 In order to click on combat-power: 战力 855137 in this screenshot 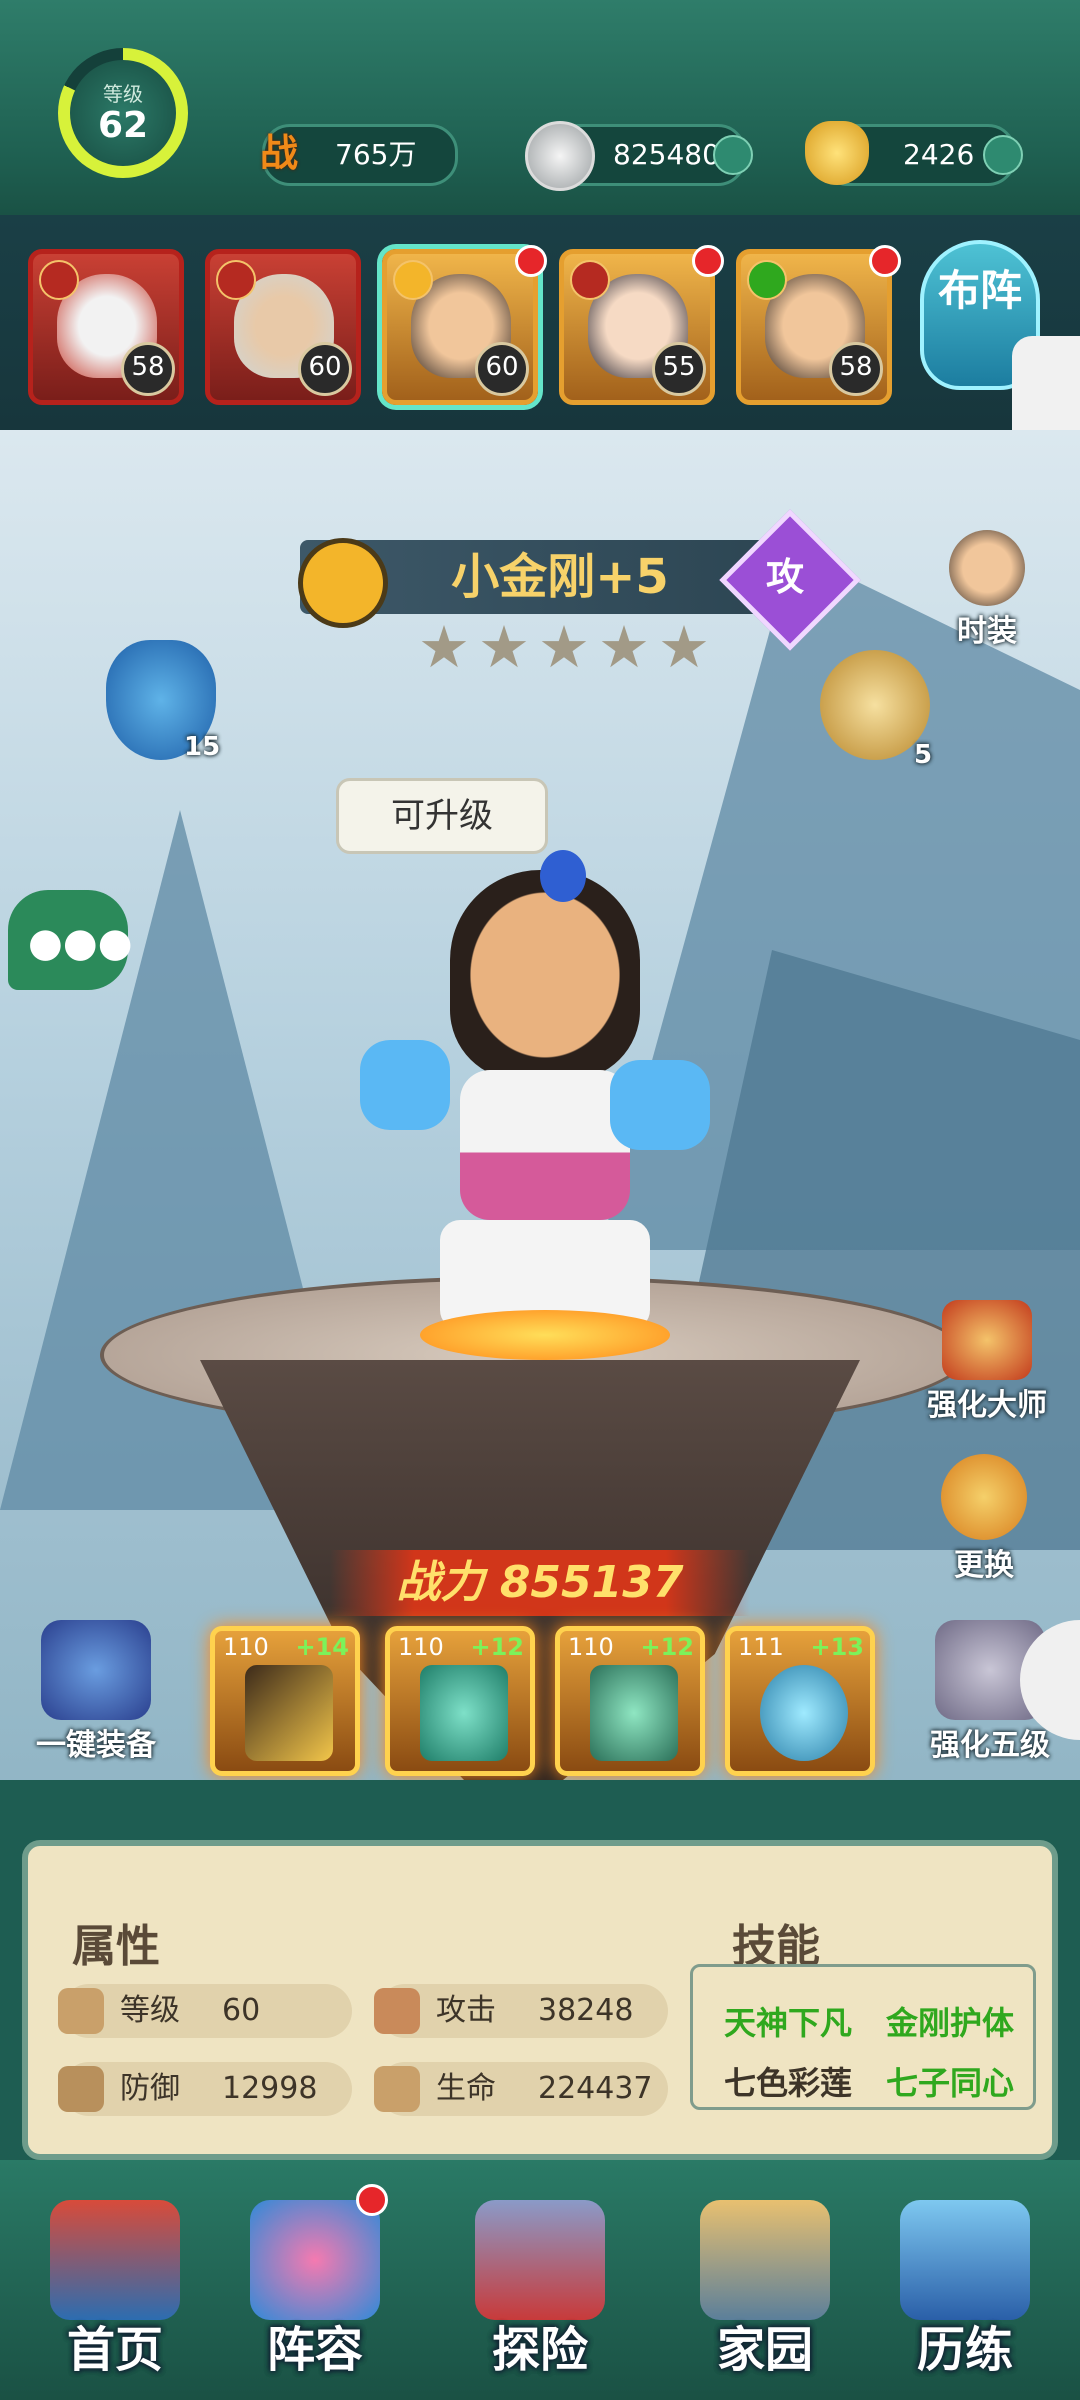, I will do `click(540, 1583)`.